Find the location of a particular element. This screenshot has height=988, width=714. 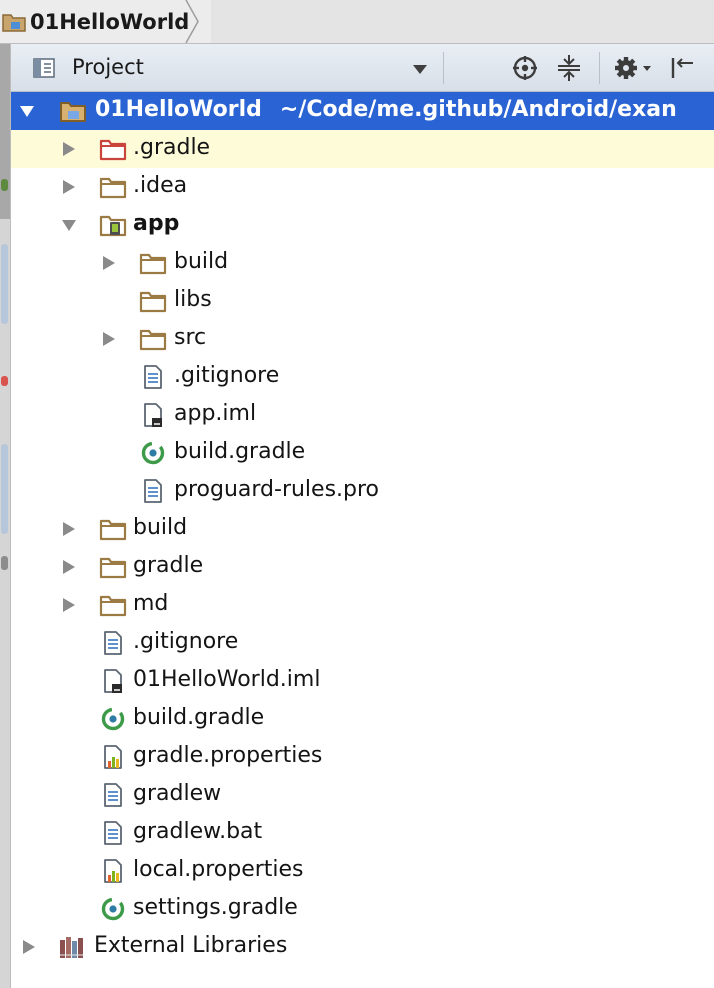

side-tab-mark-grey is located at coordinates (4, 563).